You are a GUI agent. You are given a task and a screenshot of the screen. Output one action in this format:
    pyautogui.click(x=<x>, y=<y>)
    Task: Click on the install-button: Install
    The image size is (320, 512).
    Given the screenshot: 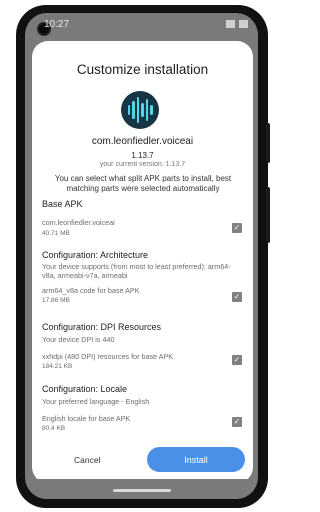 What is the action you would take?
    pyautogui.click(x=196, y=459)
    